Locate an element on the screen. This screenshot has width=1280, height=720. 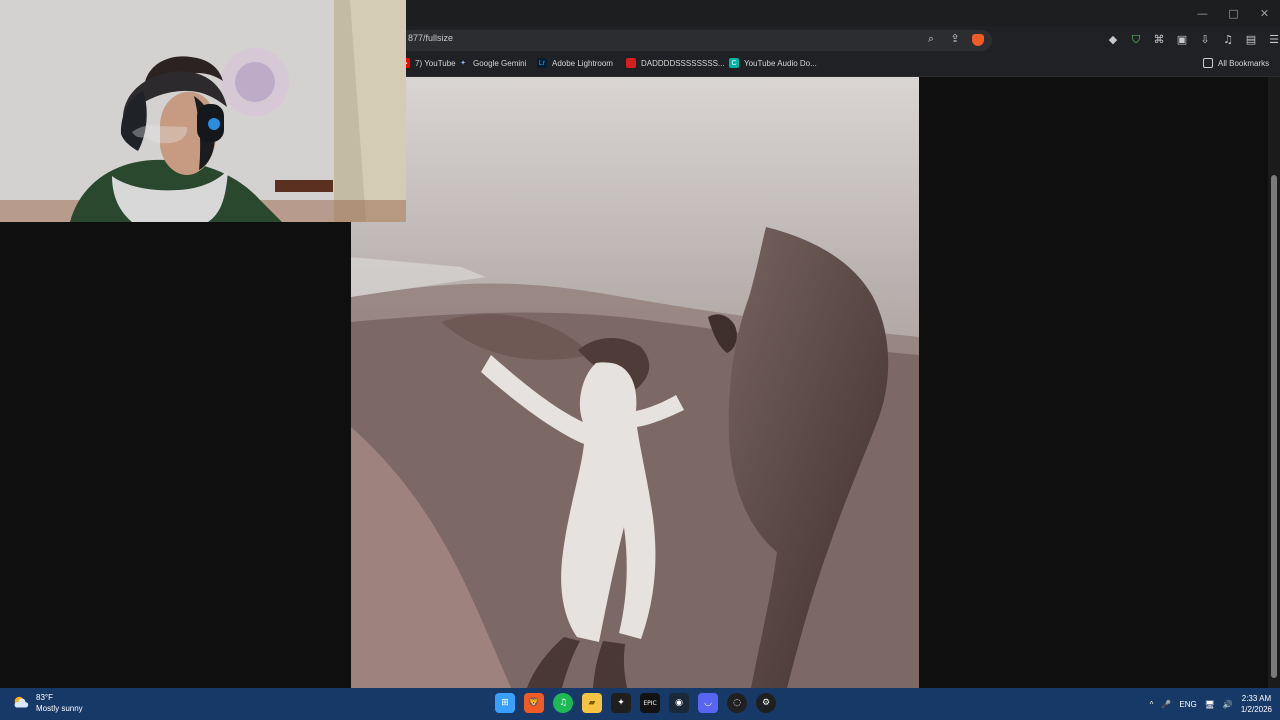
network-icon: 🖥 is located at coordinates (1210, 704).